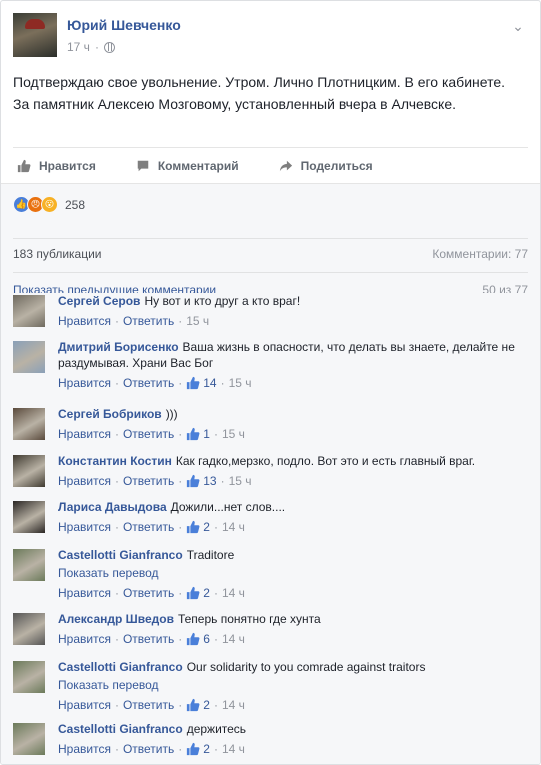 The width and height of the screenshot is (541, 765). What do you see at coordinates (216, 729) in the screenshot?
I see `comment-text: держитесь` at bounding box center [216, 729].